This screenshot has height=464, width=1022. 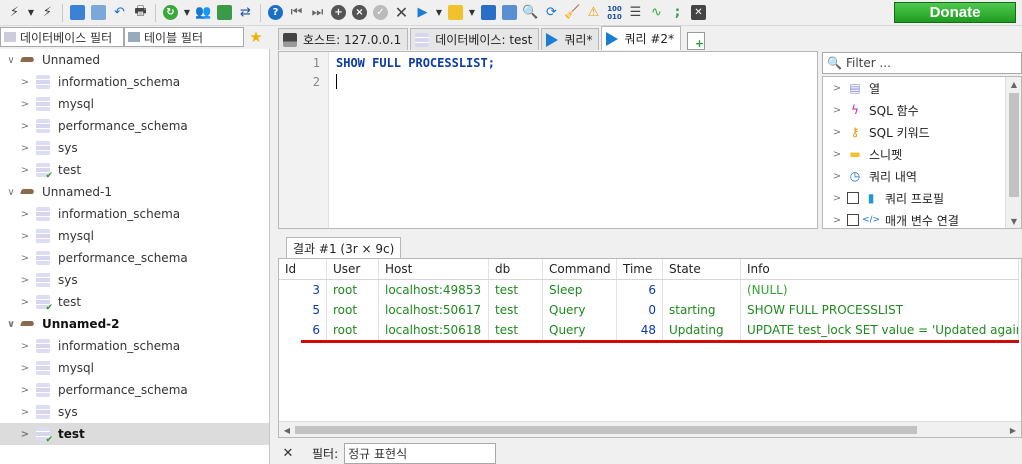 What do you see at coordinates (170, 12) in the screenshot?
I see `refresh-icon: ↻` at bounding box center [170, 12].